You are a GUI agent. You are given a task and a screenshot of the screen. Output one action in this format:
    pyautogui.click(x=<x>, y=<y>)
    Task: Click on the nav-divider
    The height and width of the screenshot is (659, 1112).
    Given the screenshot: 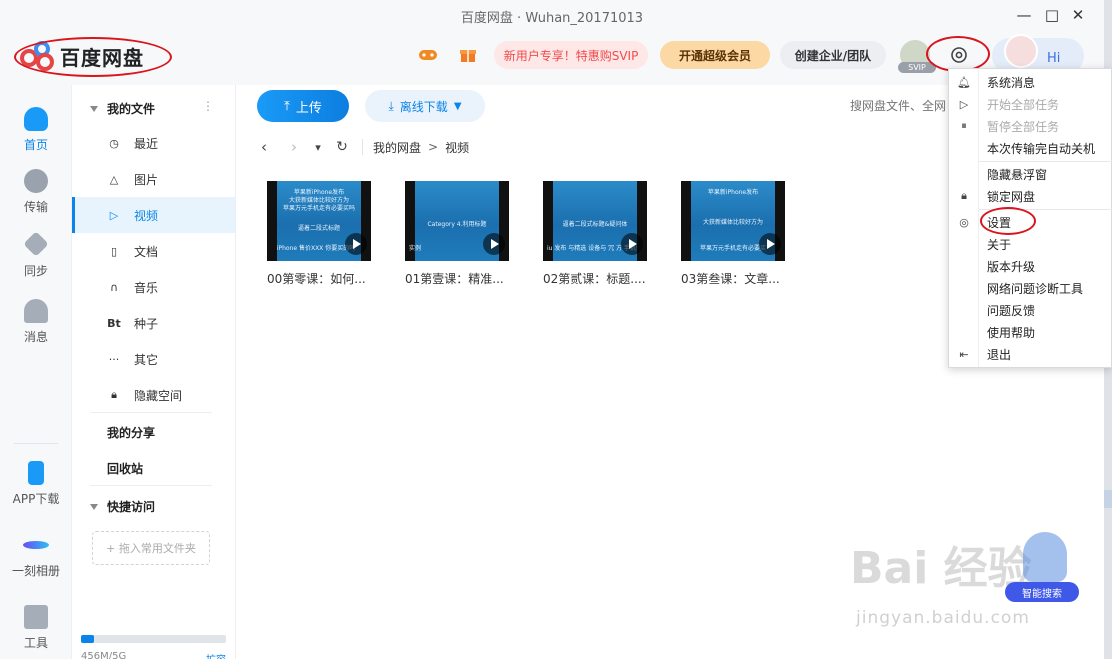 What is the action you would take?
    pyautogui.click(x=151, y=412)
    